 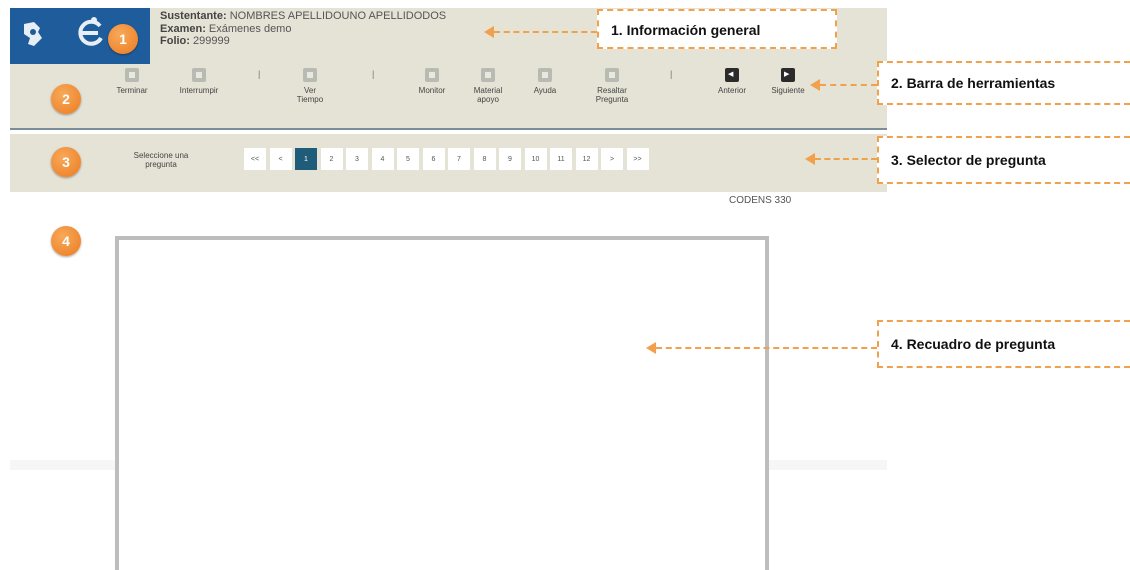 I want to click on siguiente-label: Siguiente, so click(x=788, y=90).